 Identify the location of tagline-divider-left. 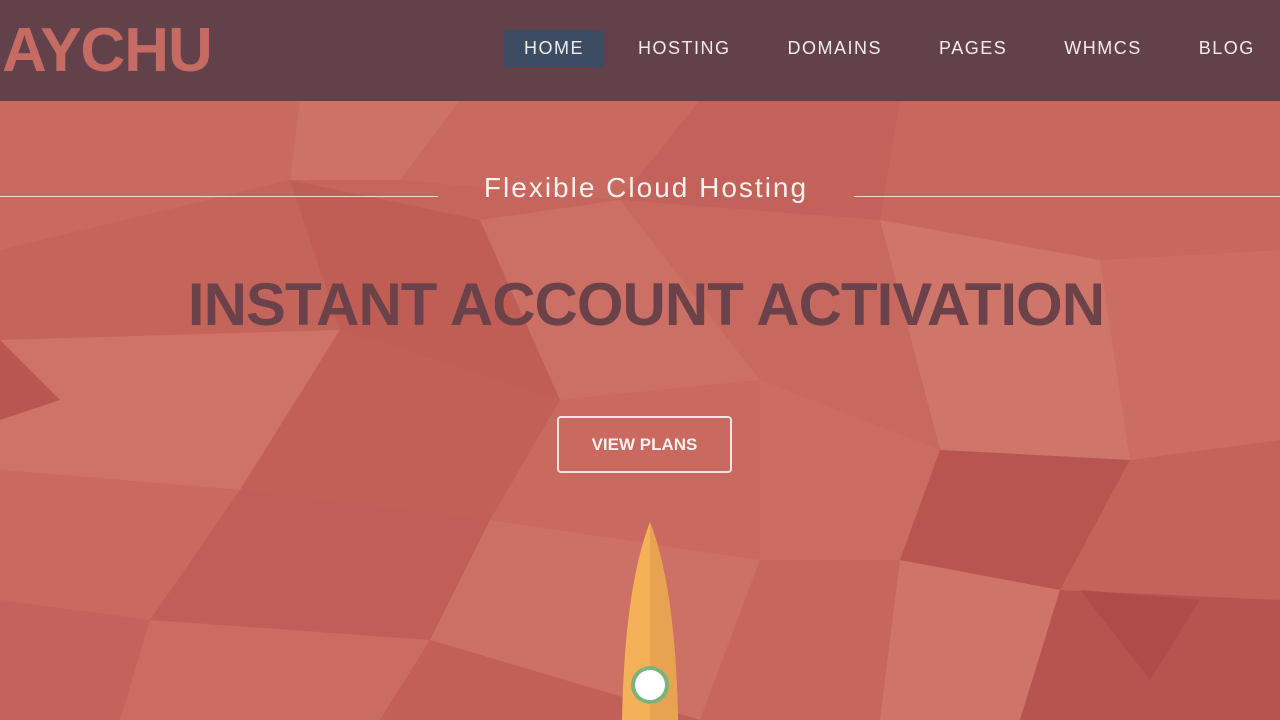
(219, 196).